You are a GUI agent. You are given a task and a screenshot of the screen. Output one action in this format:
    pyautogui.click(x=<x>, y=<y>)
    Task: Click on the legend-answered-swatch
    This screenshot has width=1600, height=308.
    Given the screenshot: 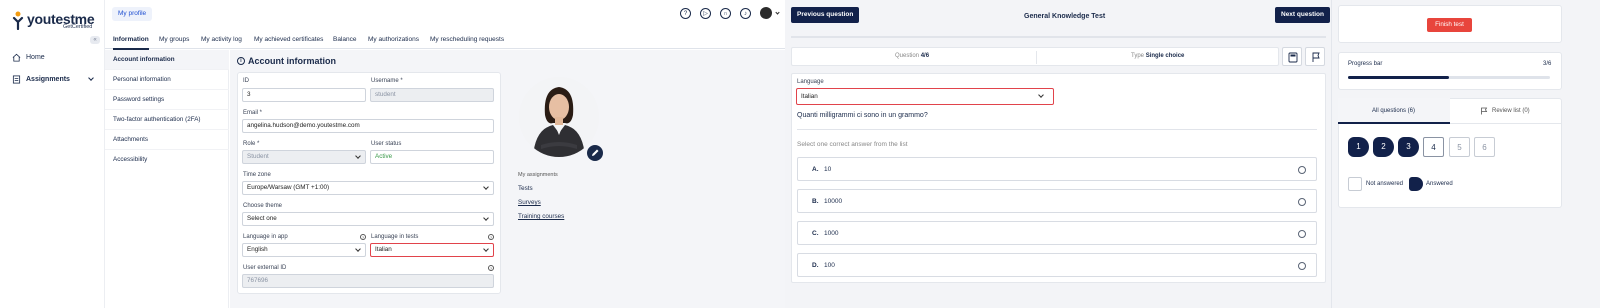 What is the action you would take?
    pyautogui.click(x=1416, y=184)
    